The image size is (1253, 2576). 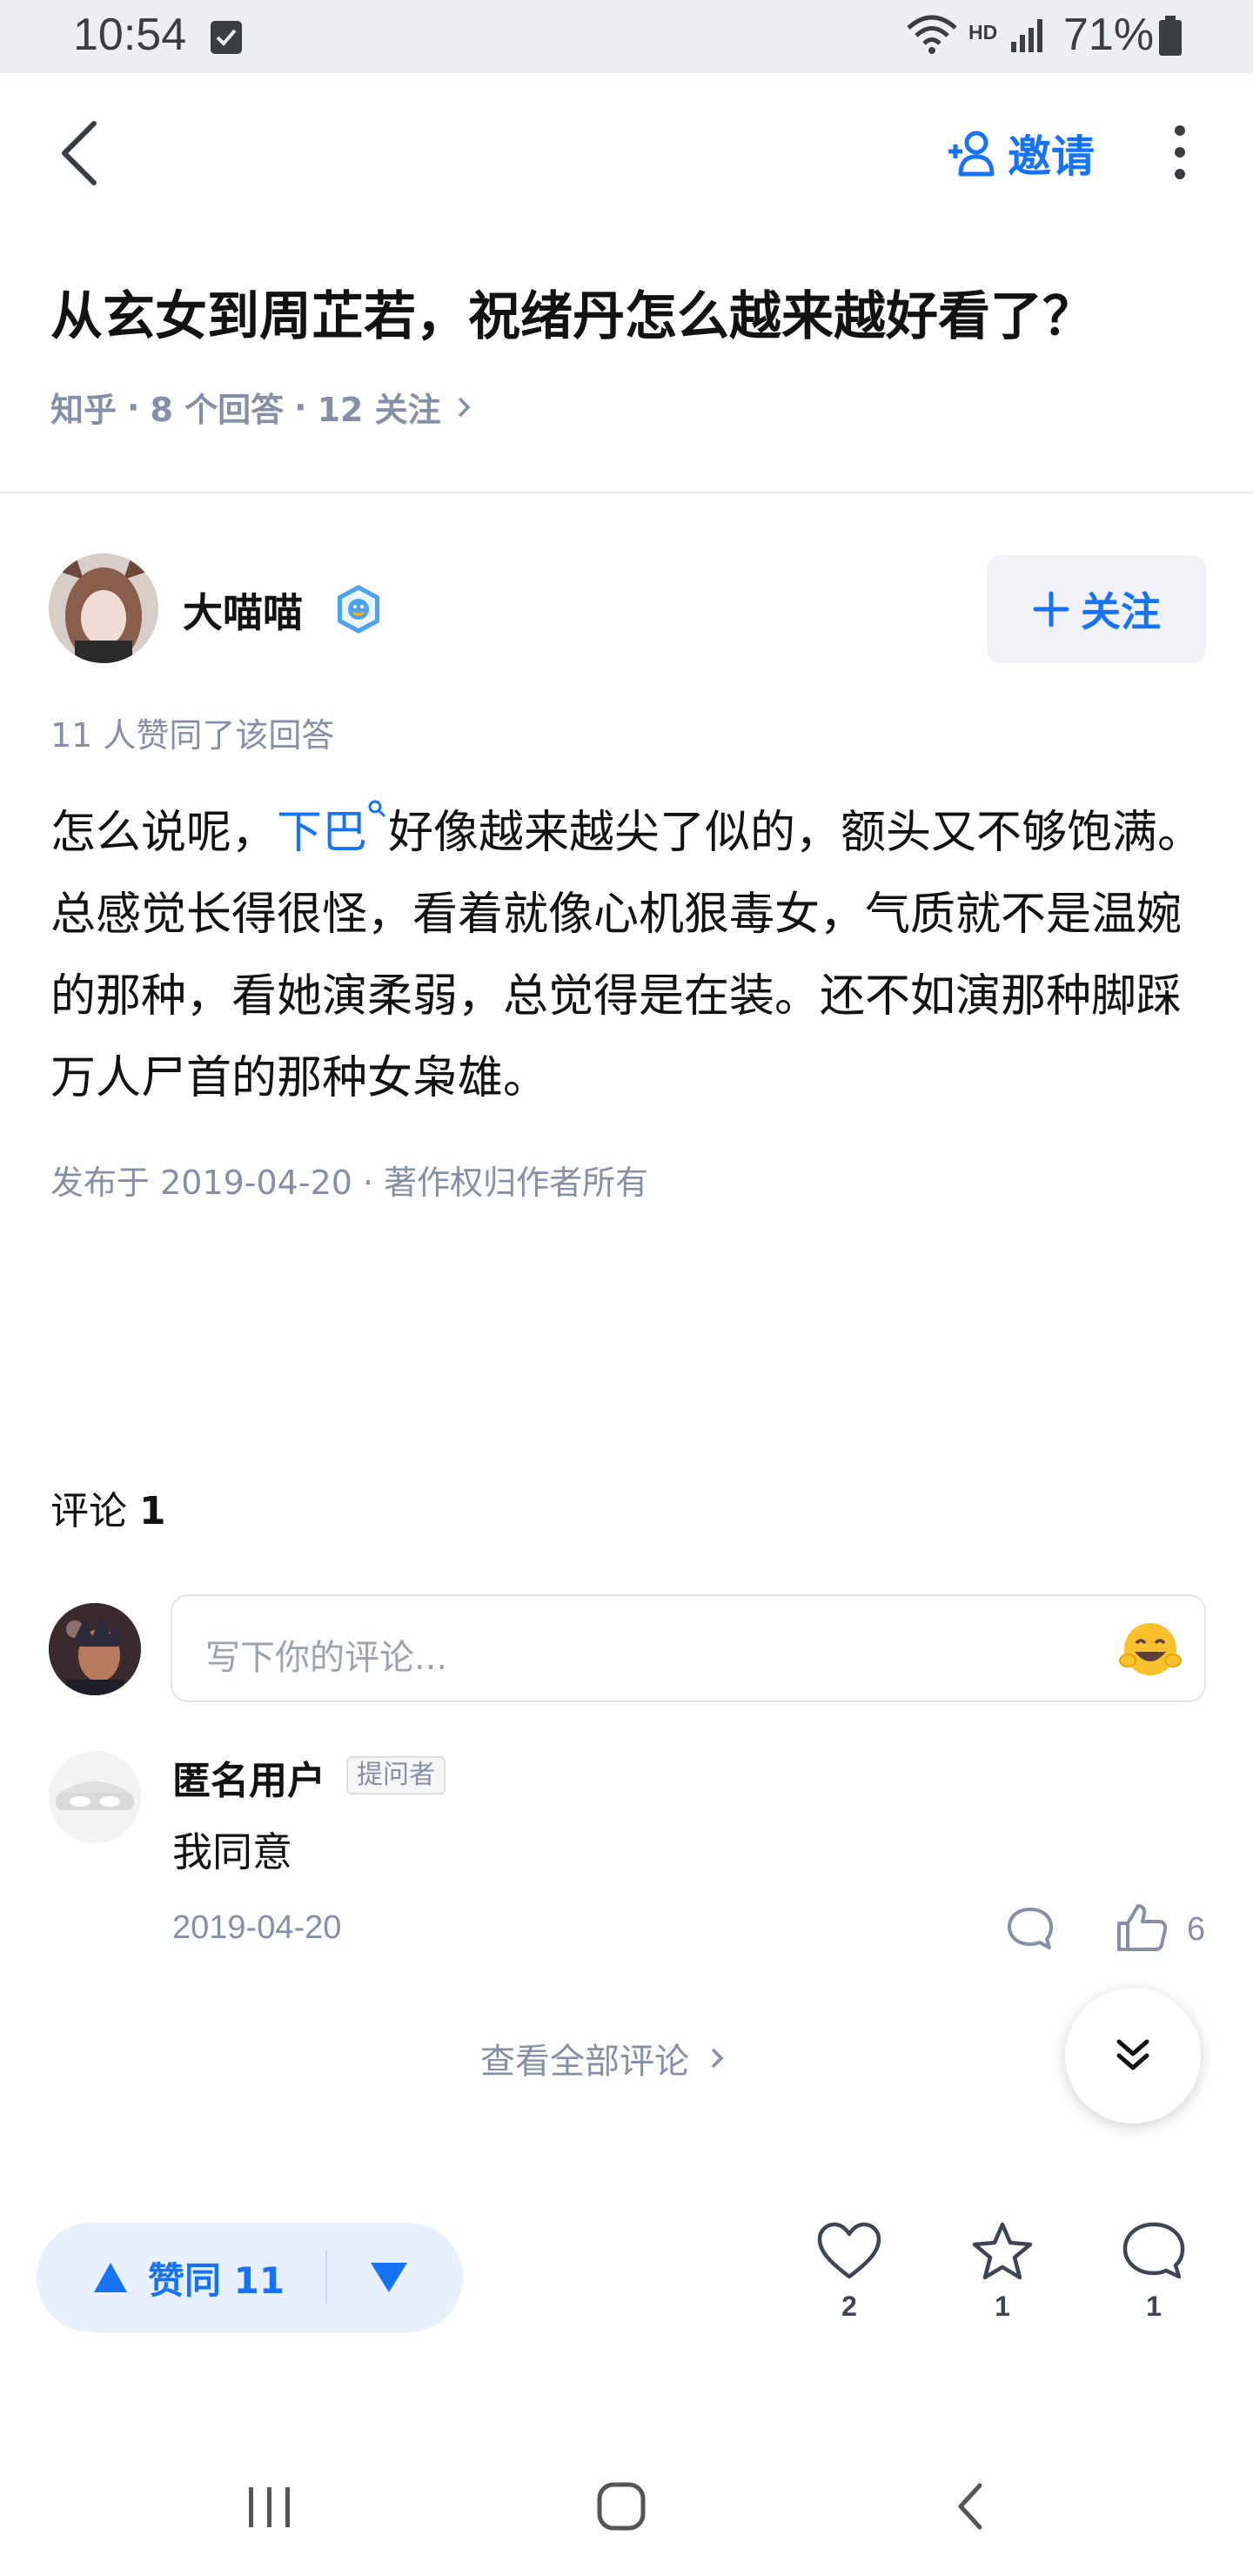 What do you see at coordinates (322, 833) in the screenshot?
I see `answer-link-text: 下巴` at bounding box center [322, 833].